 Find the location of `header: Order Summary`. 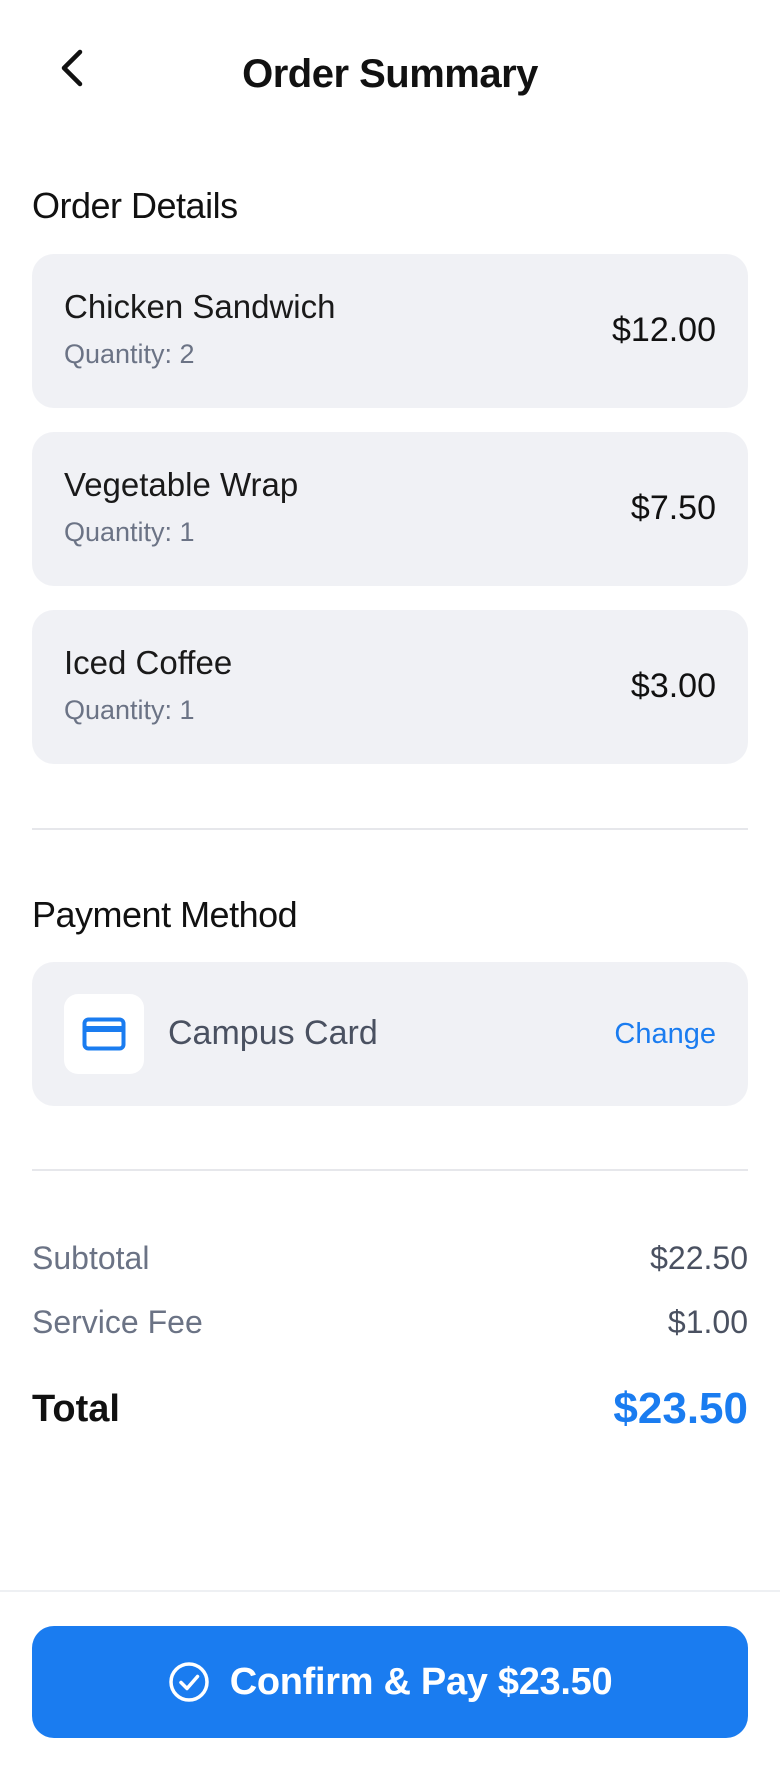

header: Order Summary is located at coordinates (390, 75).